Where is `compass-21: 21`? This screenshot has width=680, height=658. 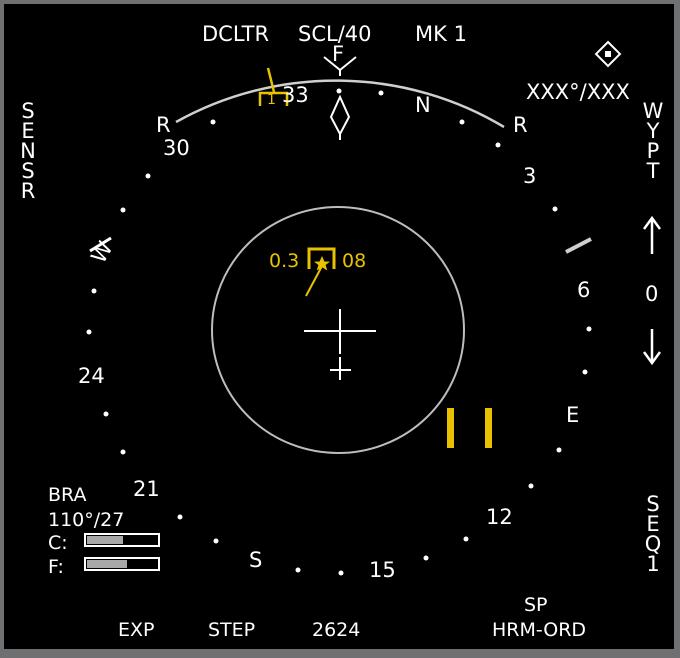
compass-21: 21 is located at coordinates (146, 489).